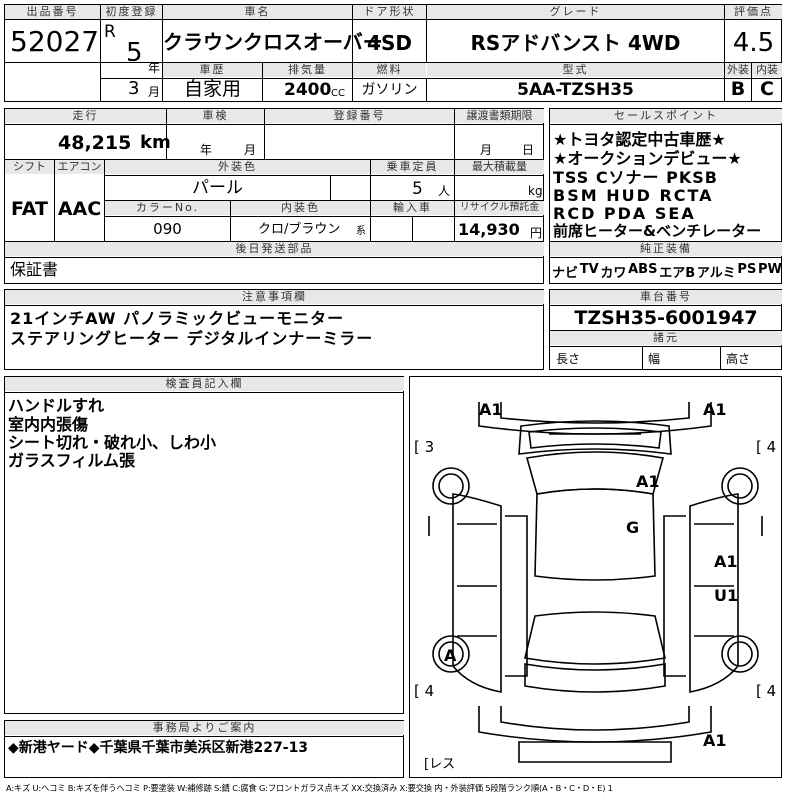 The height and width of the screenshot is (800, 800). Describe the element at coordinates (738, 359) in the screenshot. I see `dims-height: 高さ` at that location.